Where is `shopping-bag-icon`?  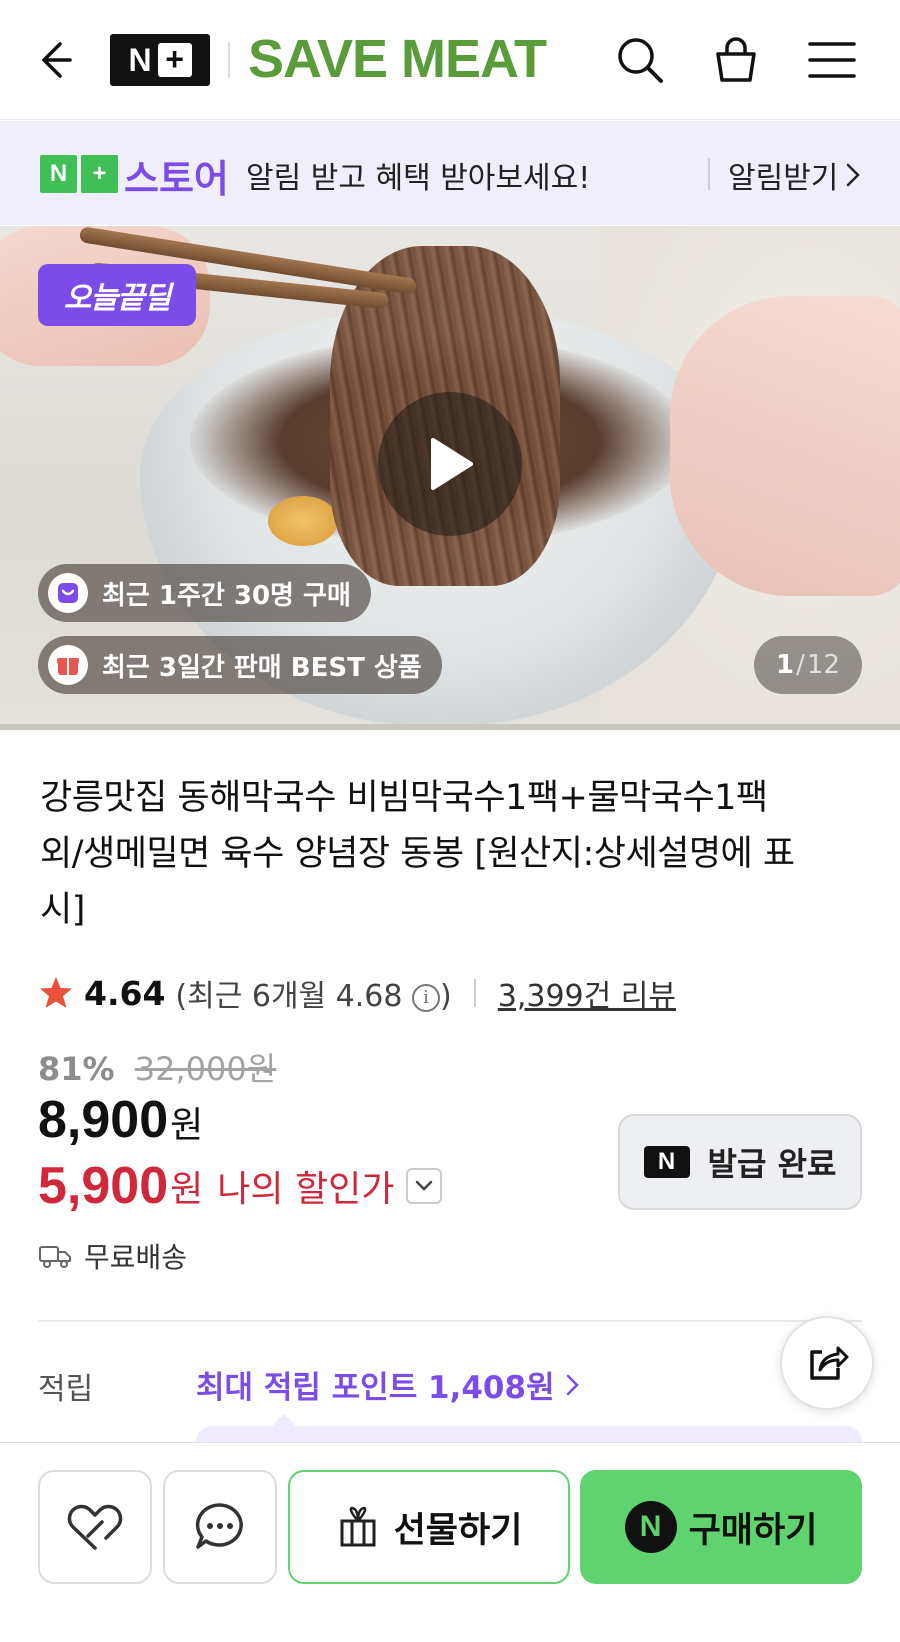 shopping-bag-icon is located at coordinates (736, 59).